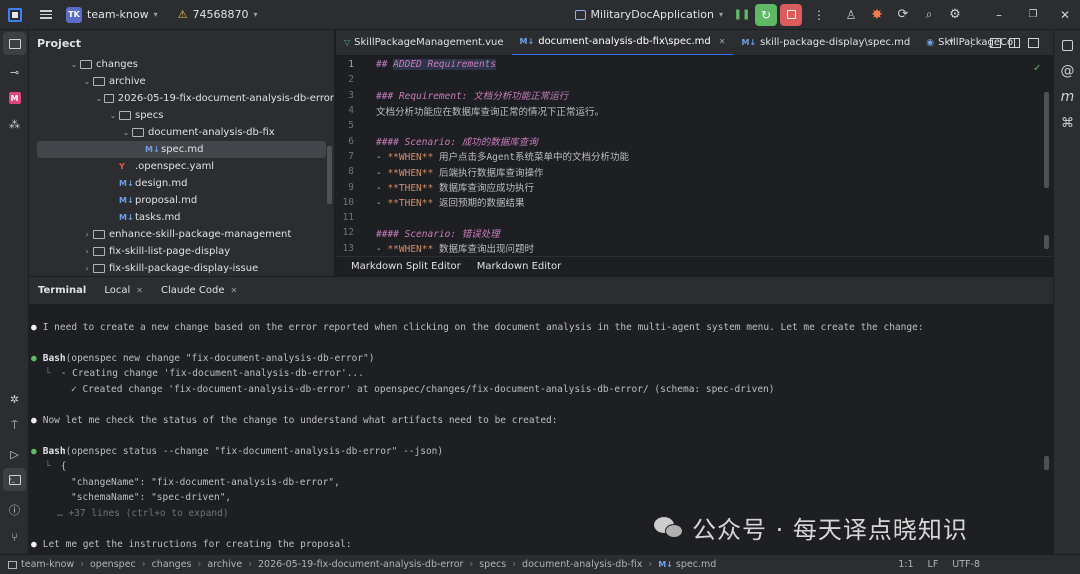 This screenshot has width=1080, height=574. I want to click on search-icon: ⌕, so click(929, 15).